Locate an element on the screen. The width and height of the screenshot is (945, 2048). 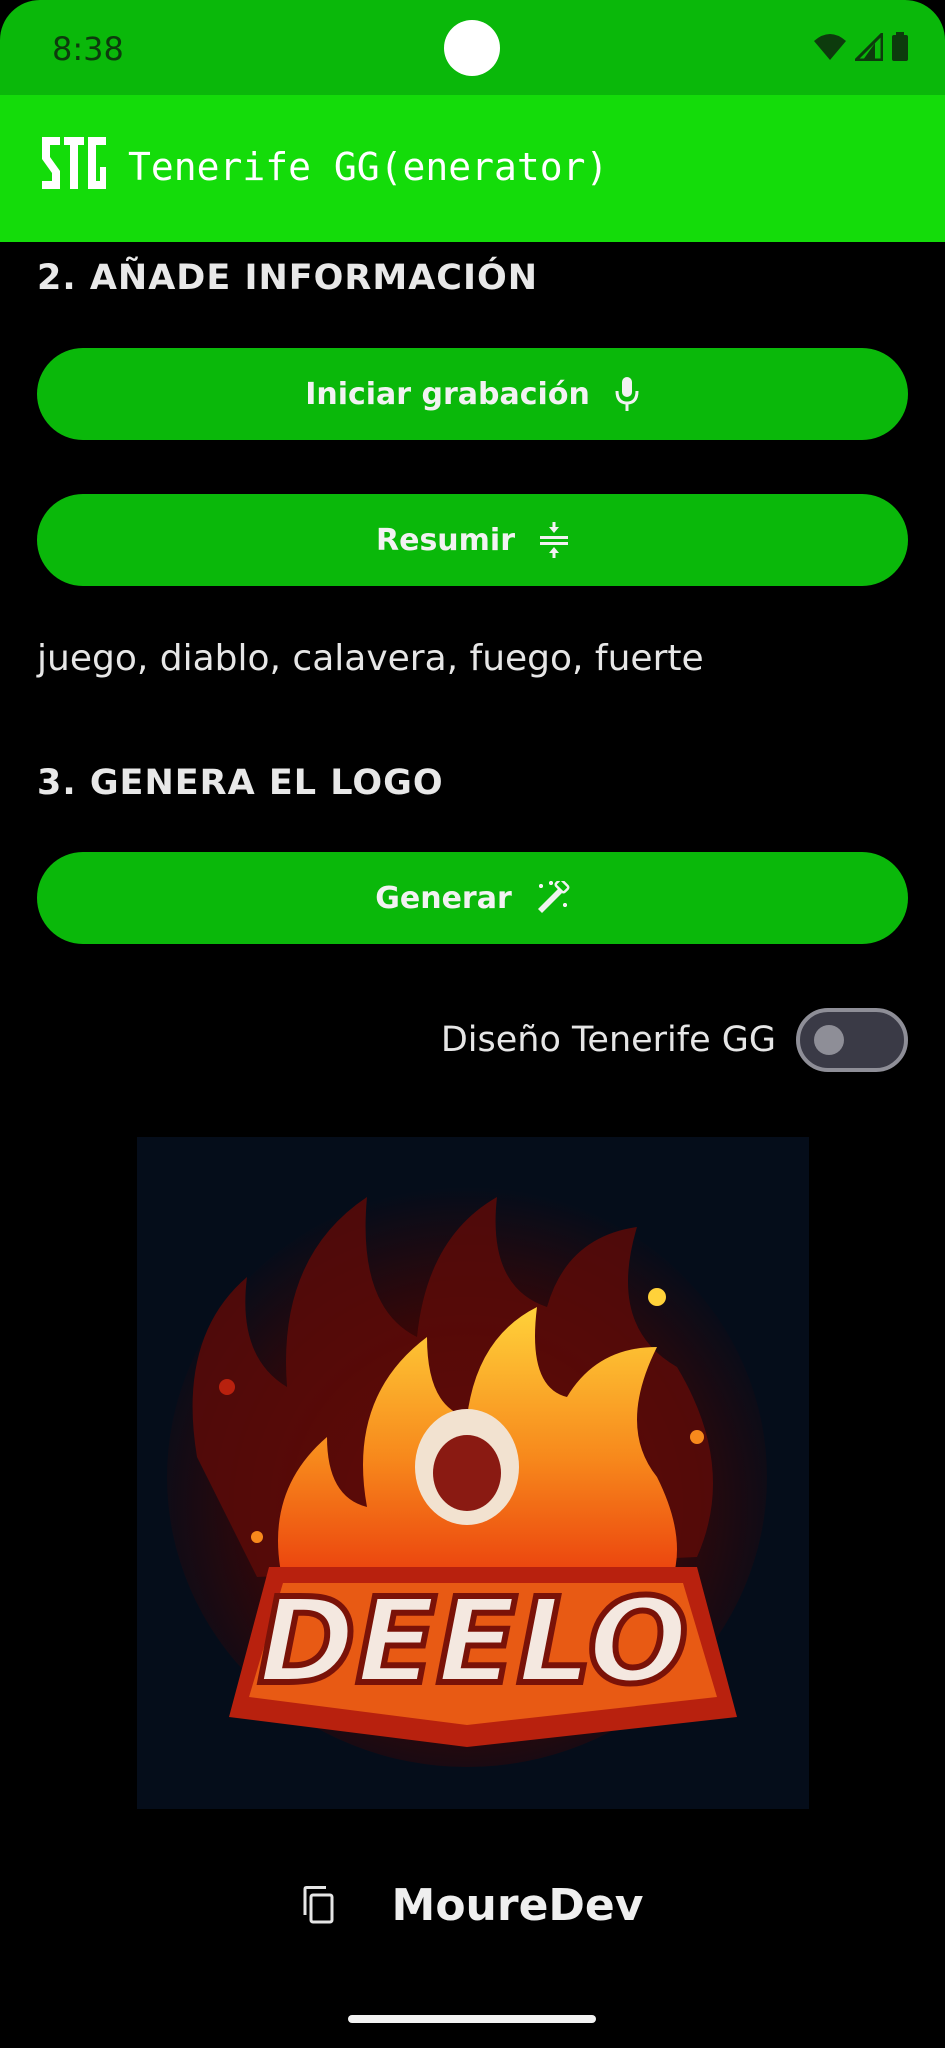
summarize-button-label: Resumir is located at coordinates (445, 540).